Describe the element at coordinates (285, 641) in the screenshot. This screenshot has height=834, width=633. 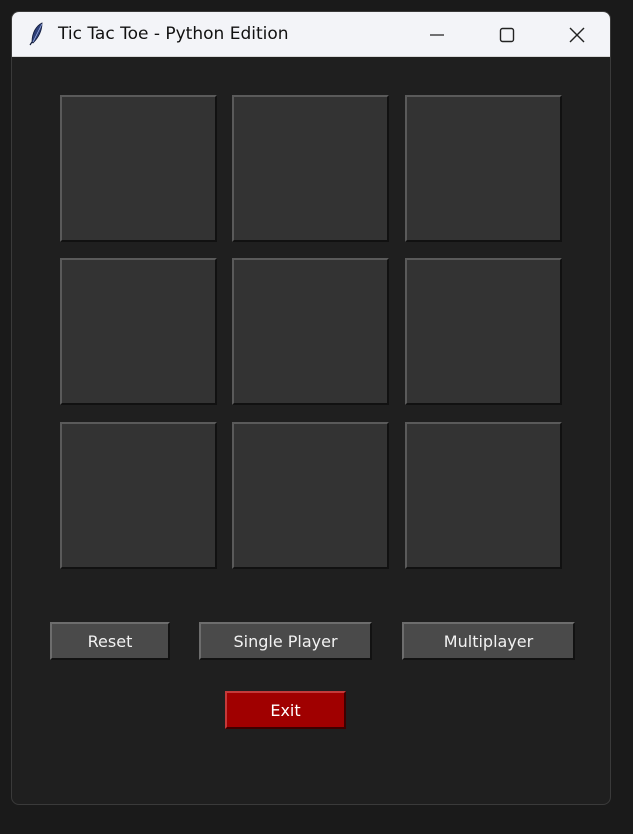
I see `single-player-button: Single Player` at that location.